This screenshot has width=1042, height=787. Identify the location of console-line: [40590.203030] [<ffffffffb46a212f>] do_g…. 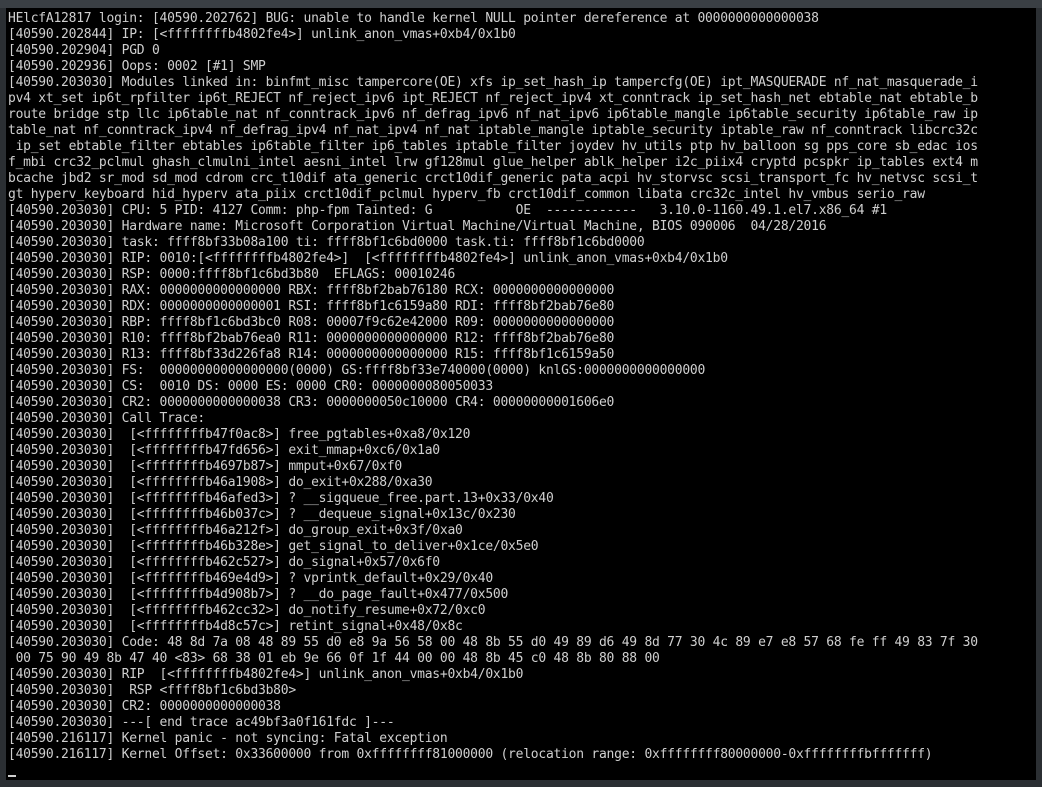
(235, 530).